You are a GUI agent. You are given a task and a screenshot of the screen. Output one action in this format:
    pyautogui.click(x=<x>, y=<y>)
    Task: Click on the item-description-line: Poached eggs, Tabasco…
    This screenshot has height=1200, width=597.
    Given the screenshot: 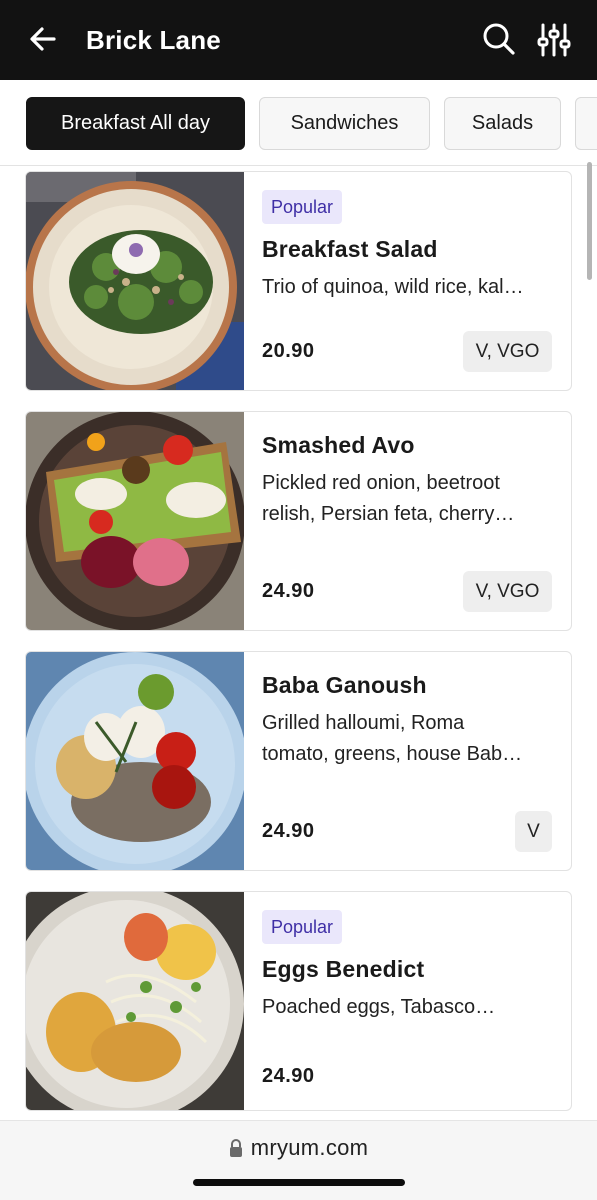 What is the action you would take?
    pyautogui.click(x=379, y=1007)
    